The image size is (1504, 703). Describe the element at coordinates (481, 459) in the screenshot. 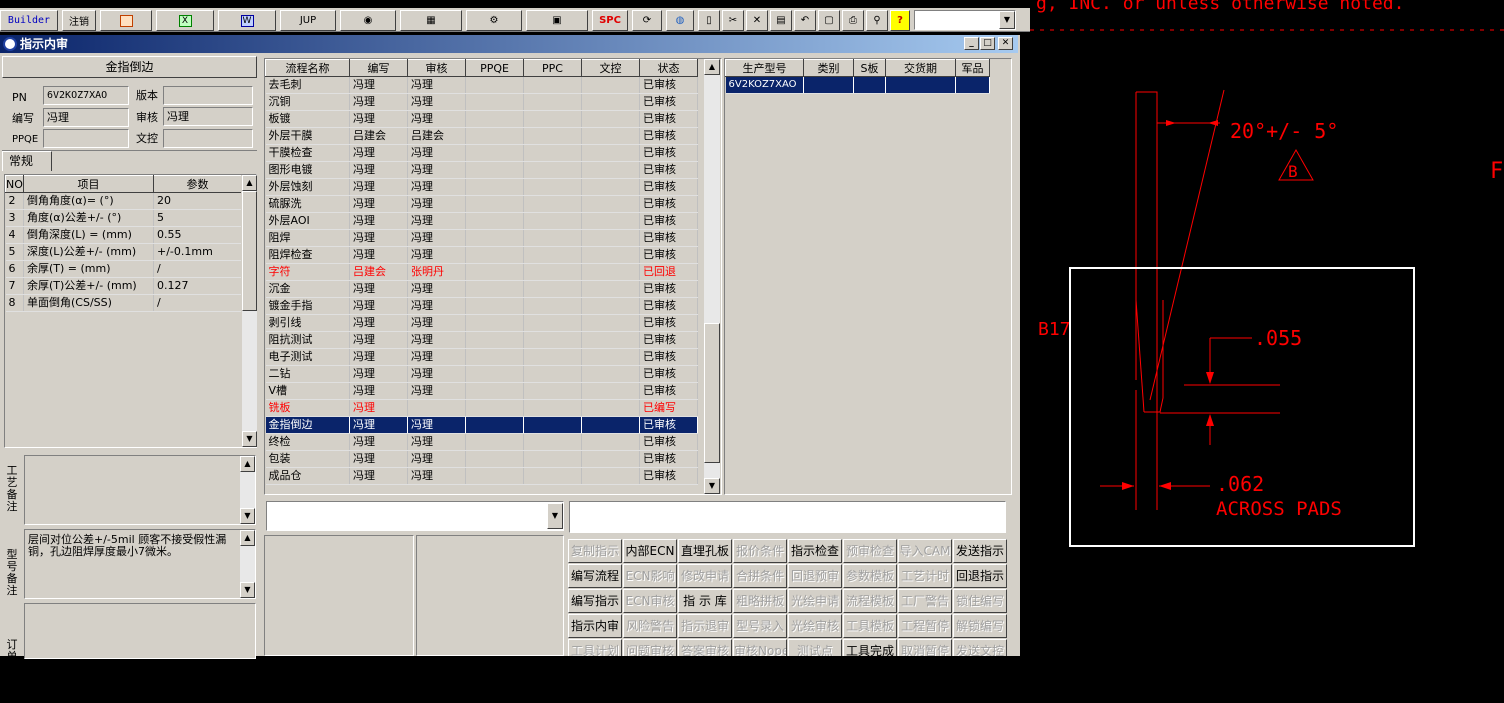

I see `flow-row: 包装 冯理 冯理 已审核` at that location.